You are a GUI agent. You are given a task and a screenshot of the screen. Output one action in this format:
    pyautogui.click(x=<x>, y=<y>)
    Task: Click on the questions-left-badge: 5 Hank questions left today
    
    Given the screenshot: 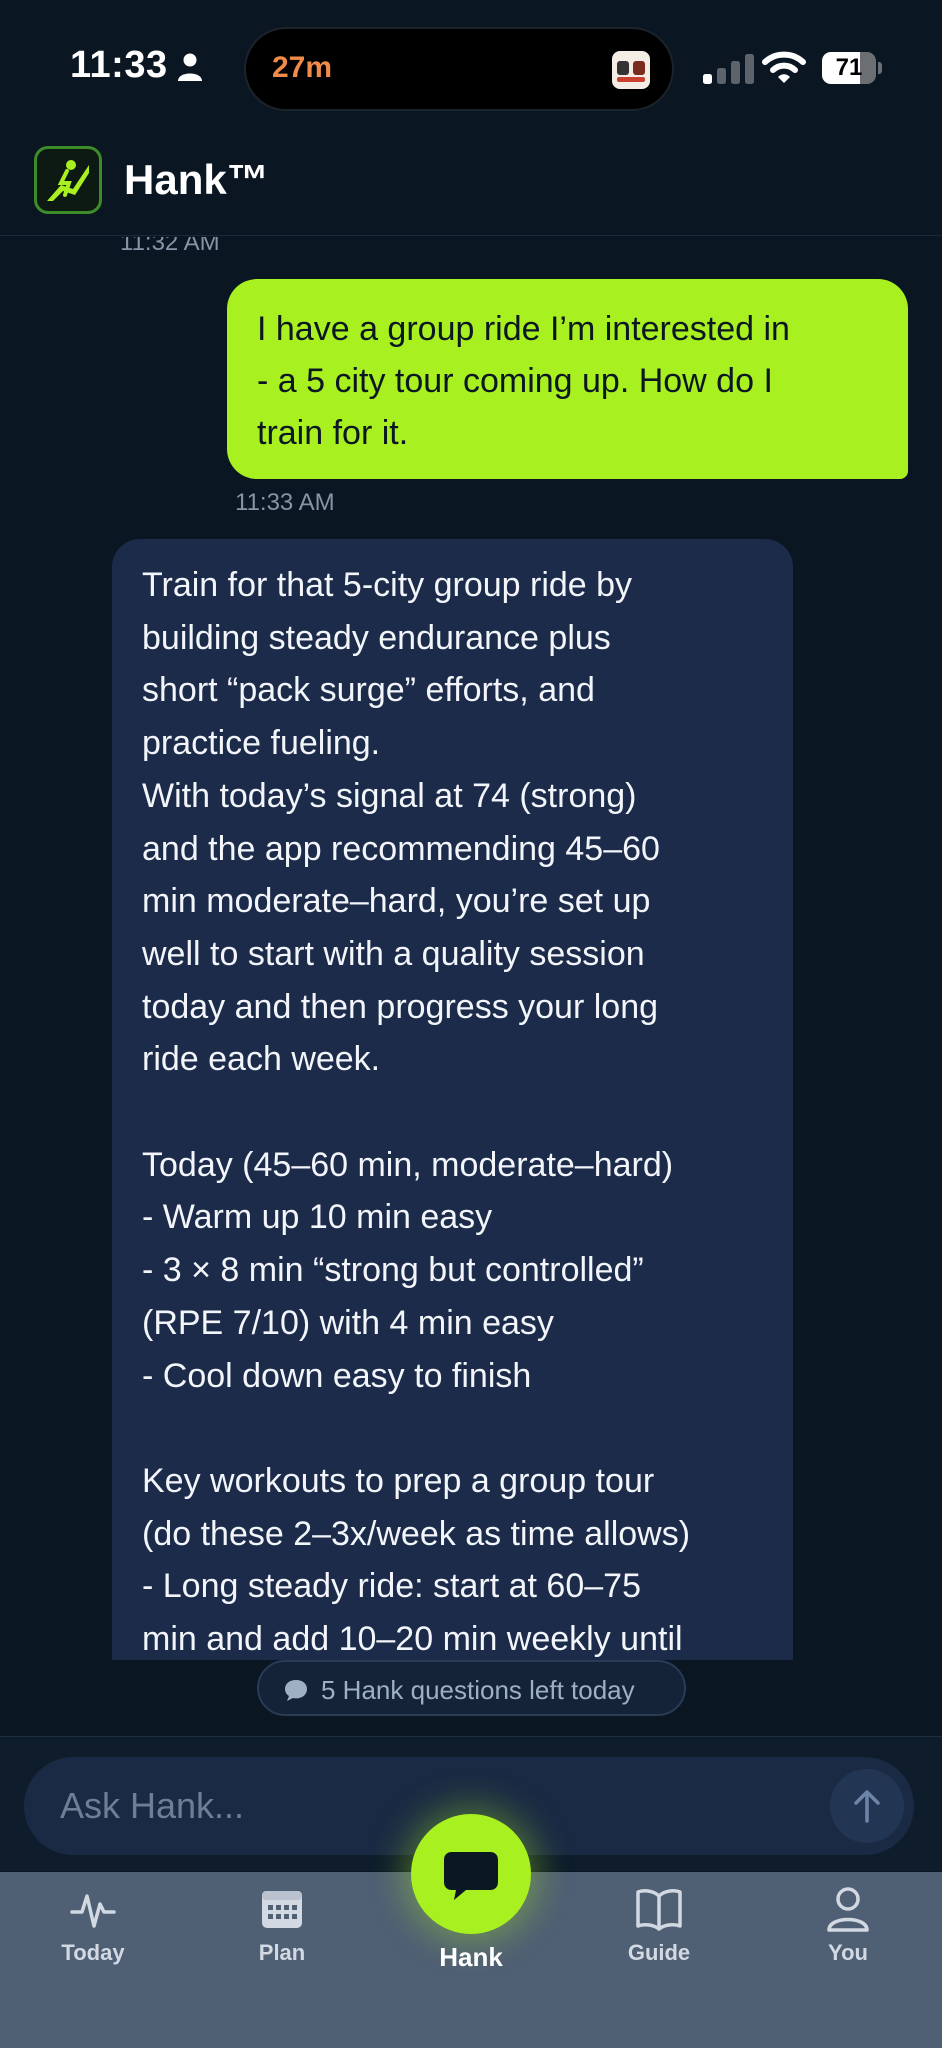 What is the action you would take?
    pyautogui.click(x=471, y=1688)
    